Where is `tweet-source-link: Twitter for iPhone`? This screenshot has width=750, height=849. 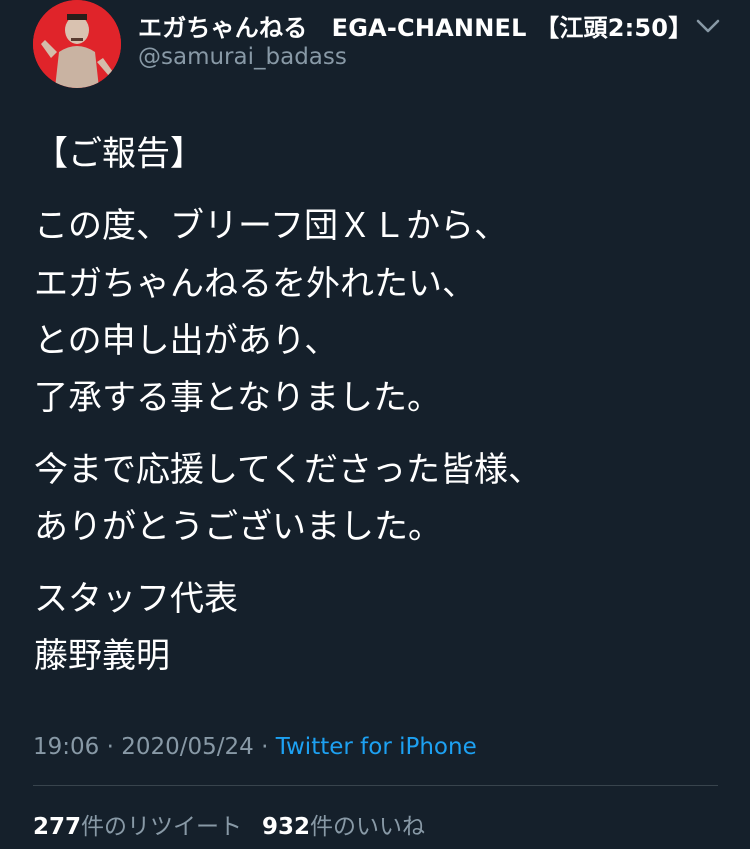 tweet-source-link: Twitter for iPhone is located at coordinates (376, 747).